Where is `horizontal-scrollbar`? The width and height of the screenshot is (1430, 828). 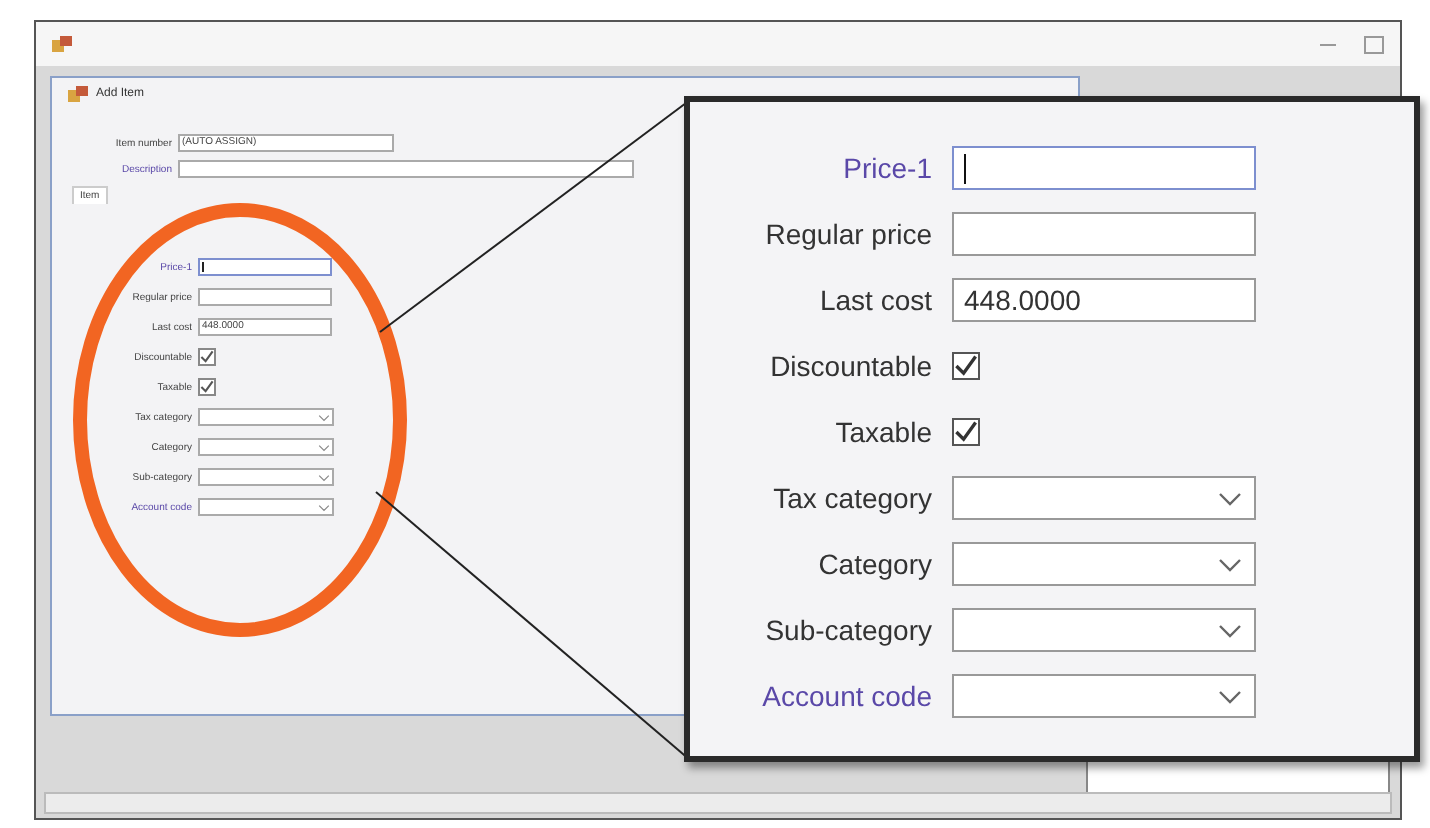 horizontal-scrollbar is located at coordinates (718, 803).